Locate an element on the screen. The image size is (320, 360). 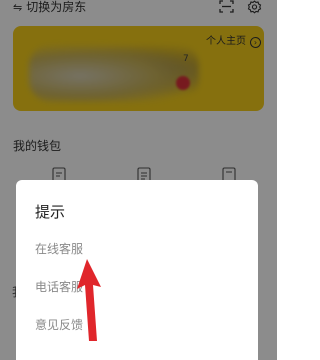
dialog-title: 提示 is located at coordinates (50, 212).